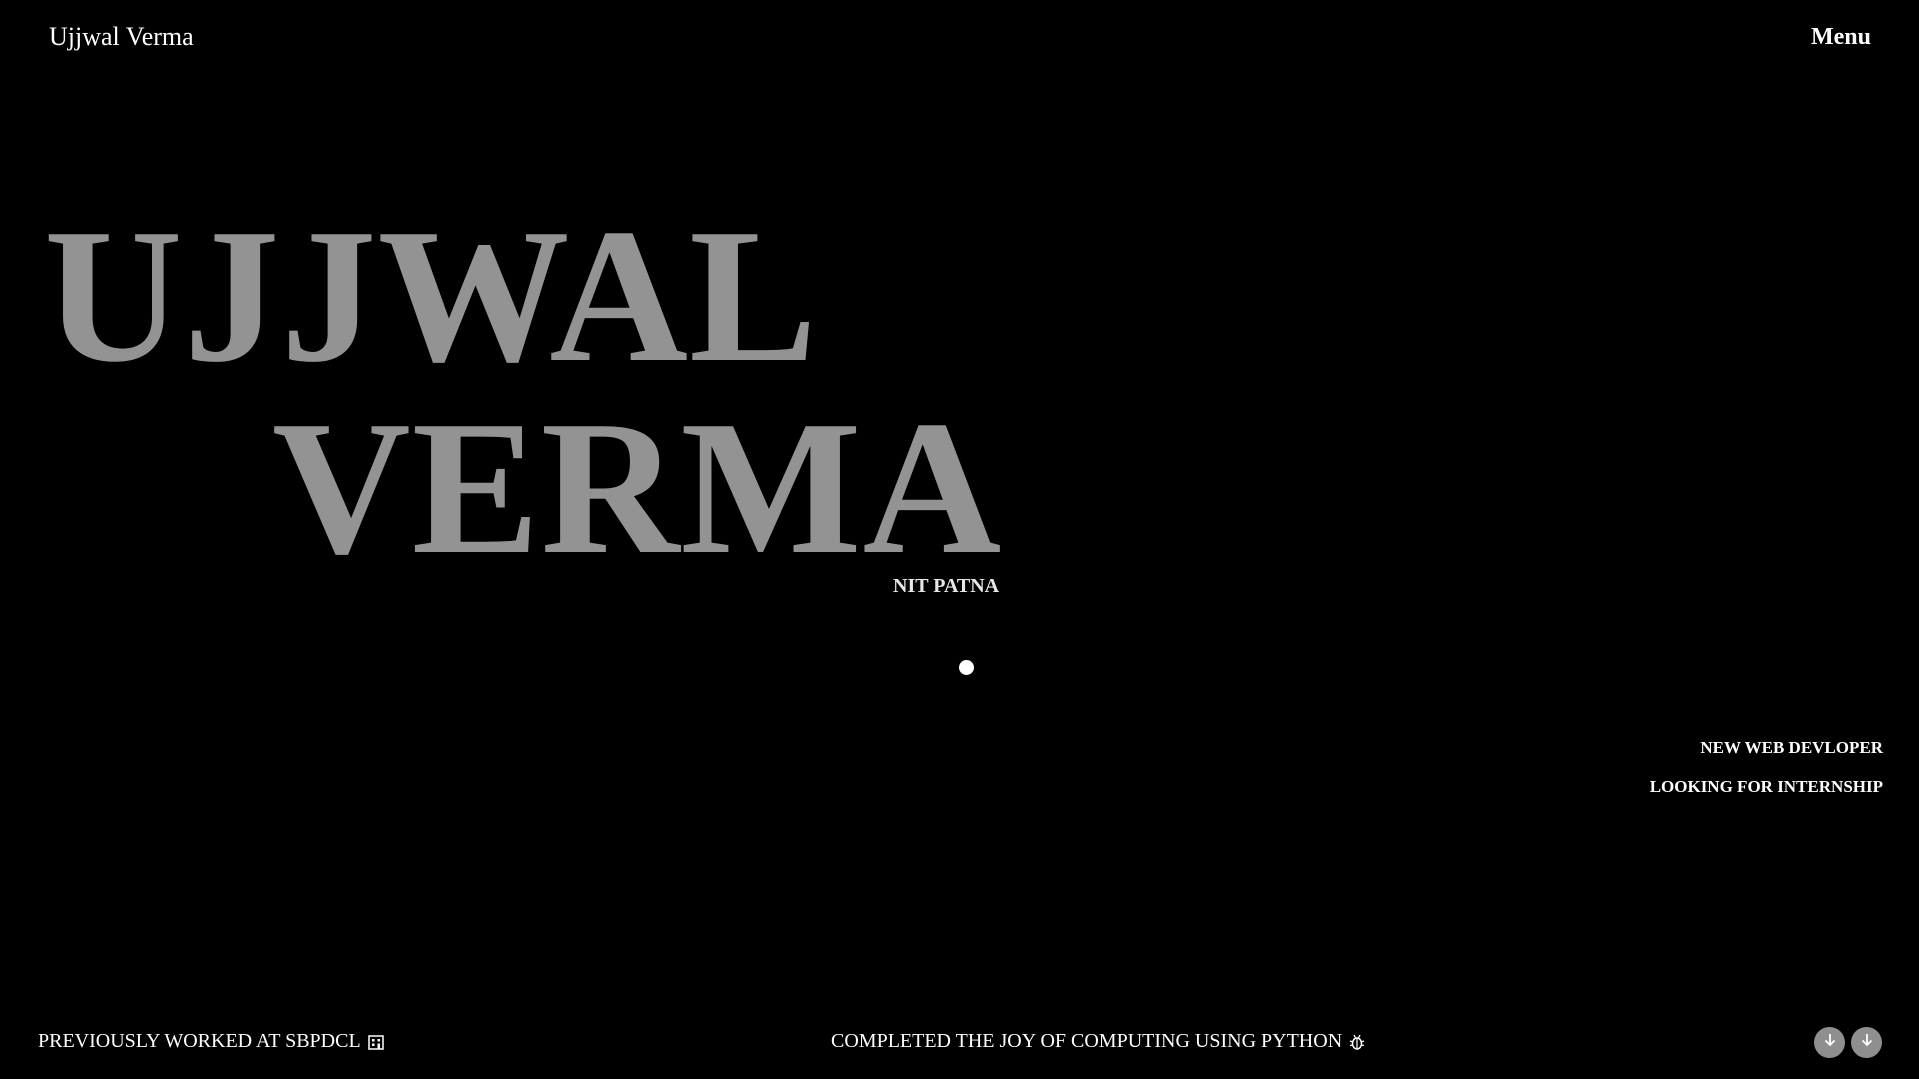 The image size is (1919, 1079). I want to click on scroll-down-button, so click(1829, 1042).